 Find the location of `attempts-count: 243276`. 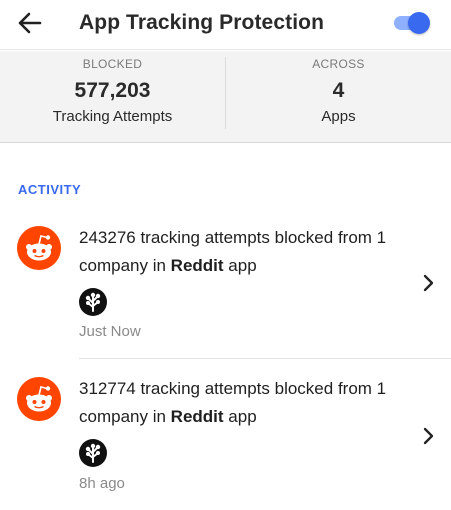

attempts-count: 243276 is located at coordinates (107, 237).